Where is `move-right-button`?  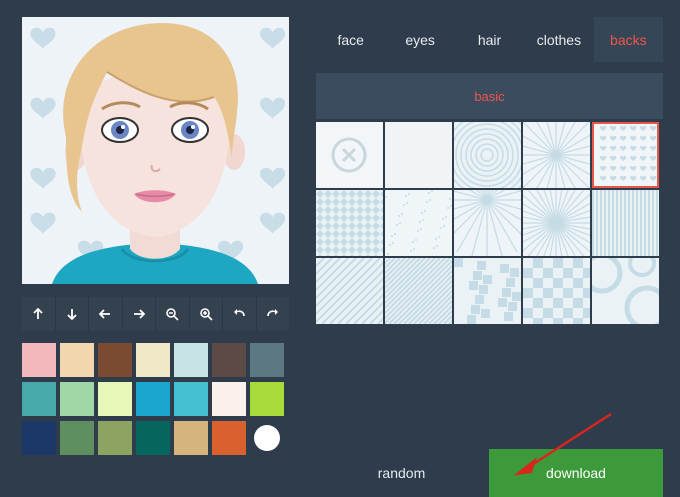 move-right-button is located at coordinates (138, 314).